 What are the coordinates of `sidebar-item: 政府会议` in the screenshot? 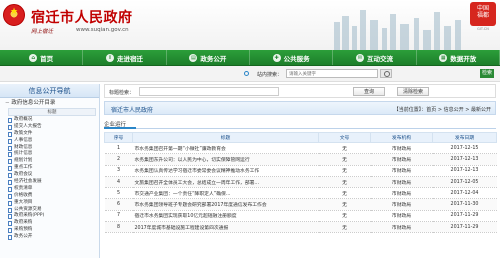 It's located at (53, 175).